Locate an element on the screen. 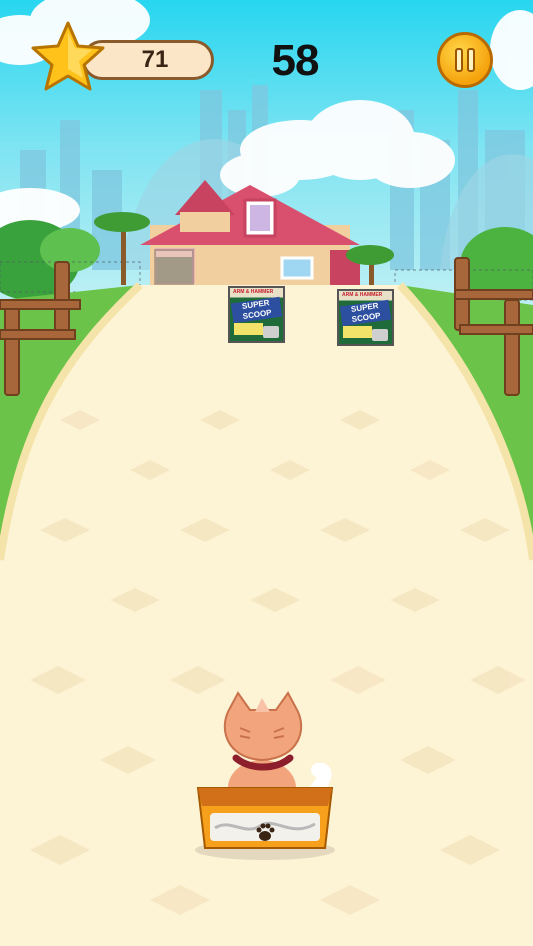 This screenshot has height=946, width=533. score-value: 71 is located at coordinates (155, 59).